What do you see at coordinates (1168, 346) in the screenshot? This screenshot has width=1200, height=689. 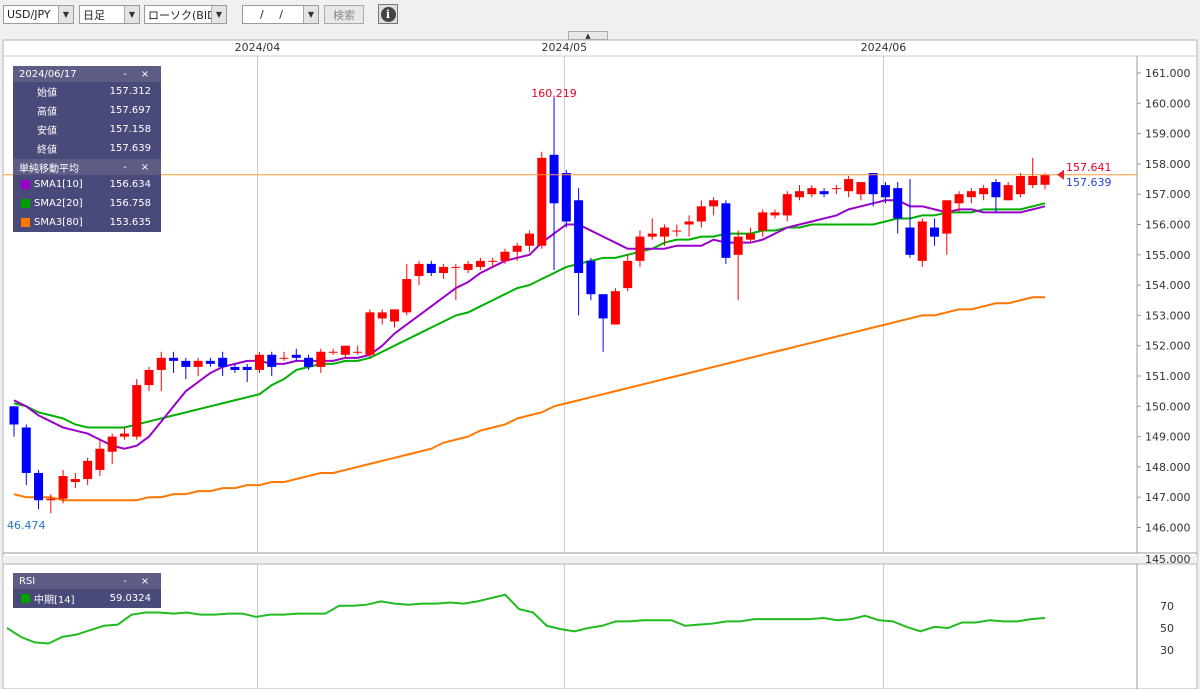 I see `price-tick-label: 152.000` at bounding box center [1168, 346].